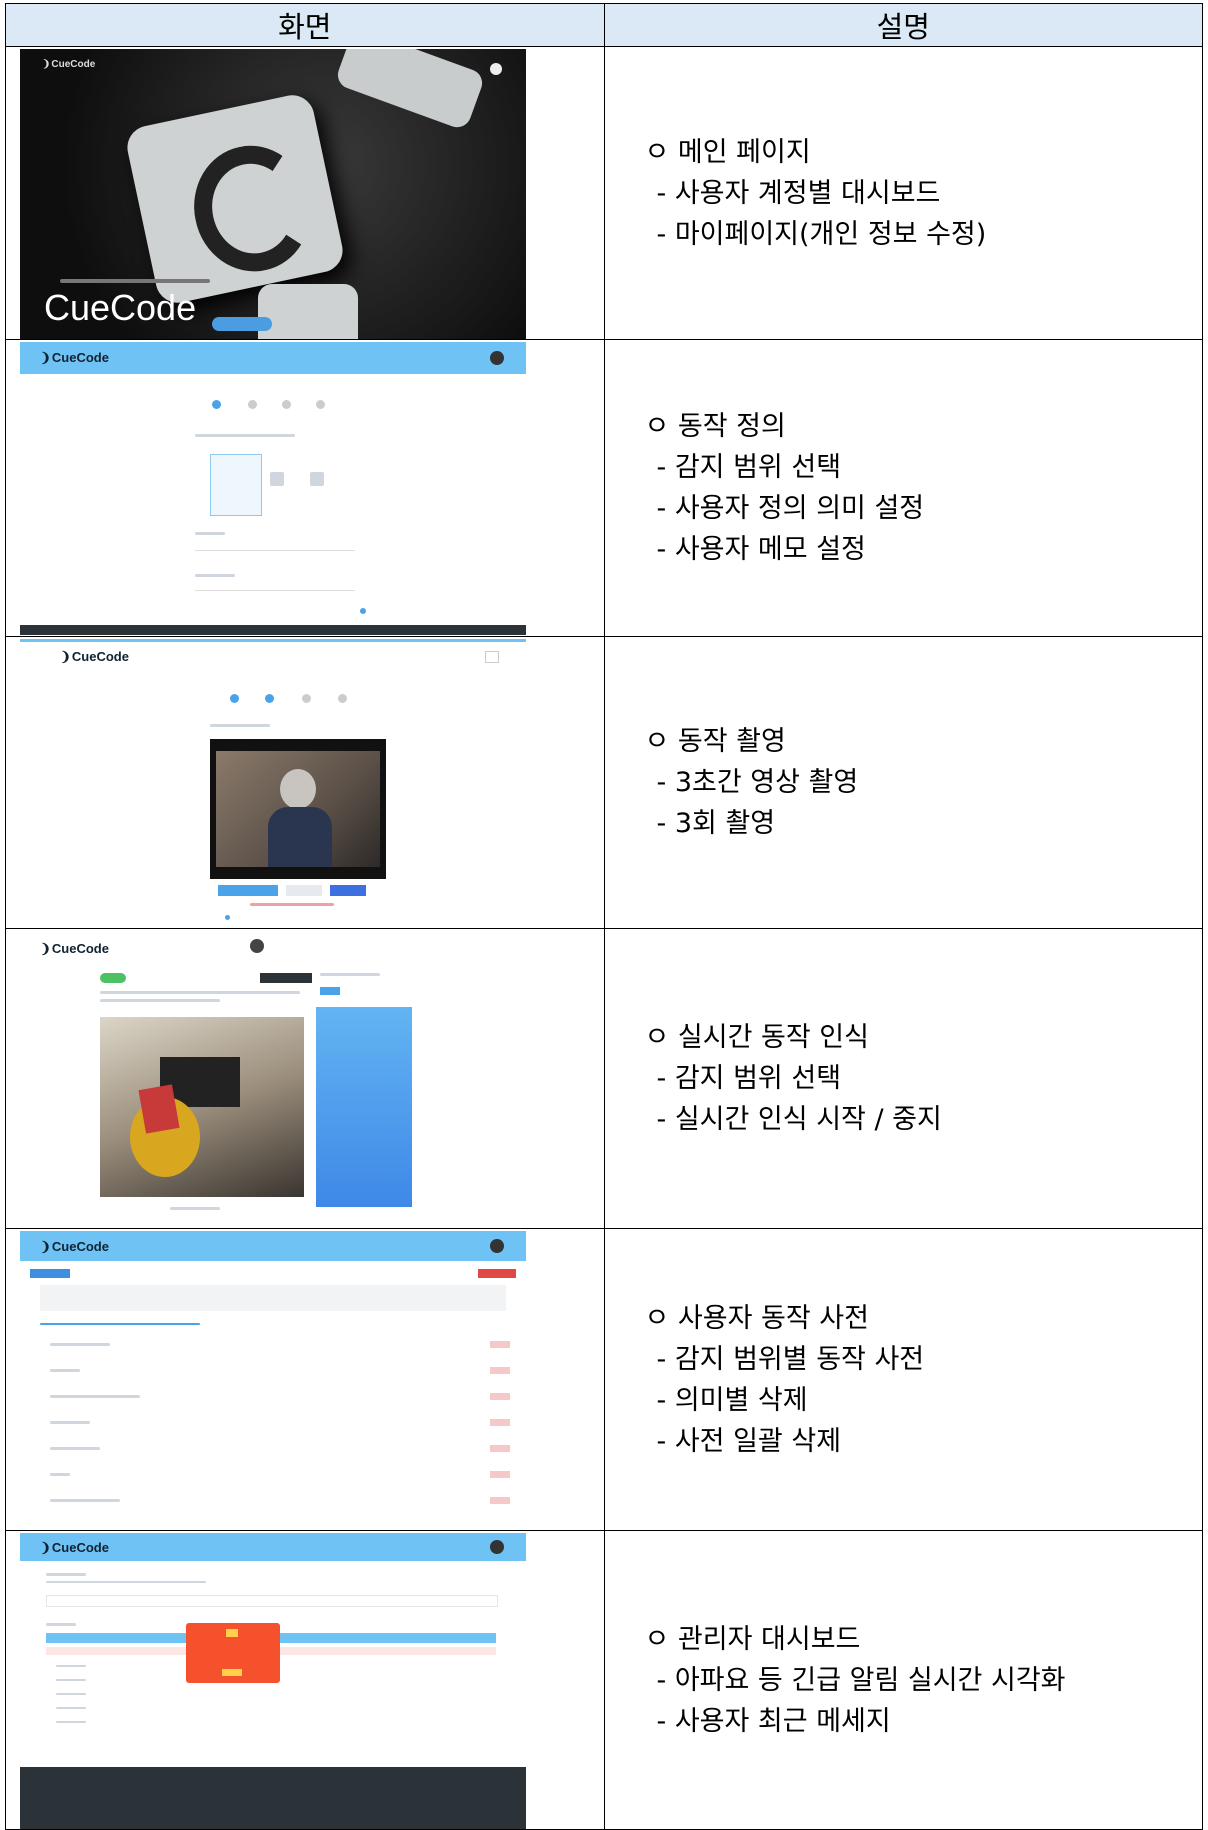  I want to click on feature-title: ㅇ 실시간 동작 인식, so click(756, 1037).